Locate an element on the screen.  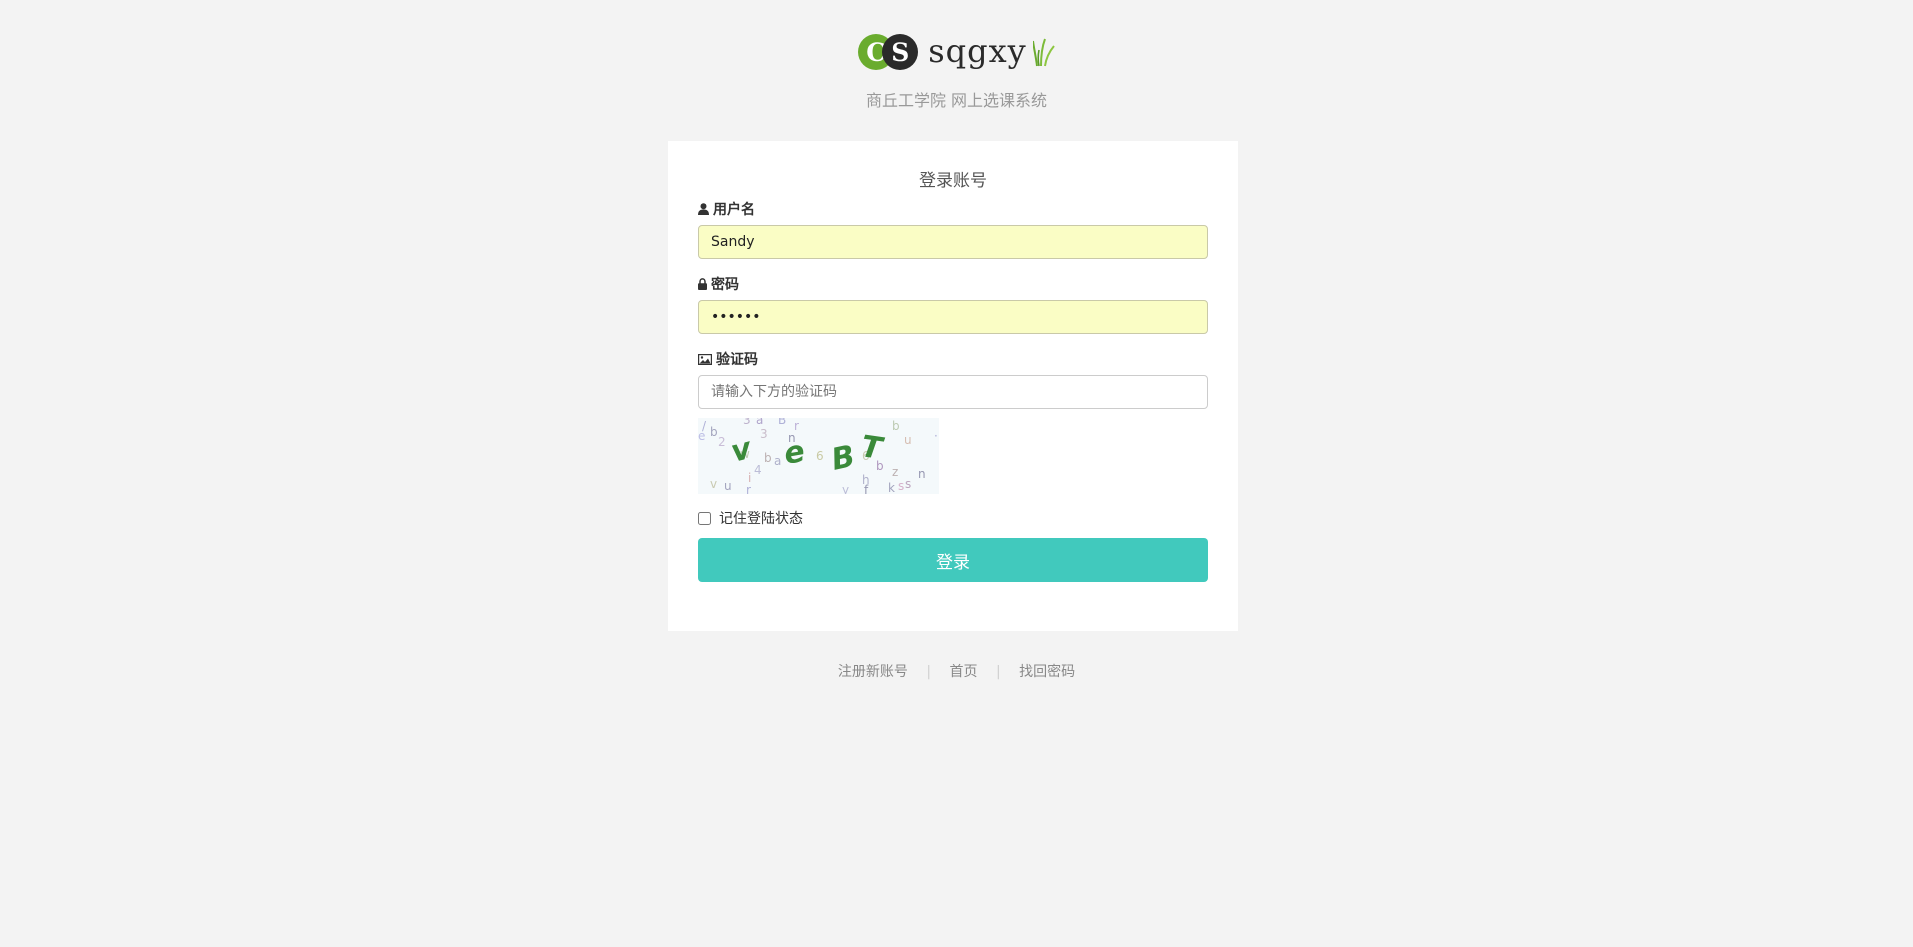
home-link: 首页 is located at coordinates (964, 672).